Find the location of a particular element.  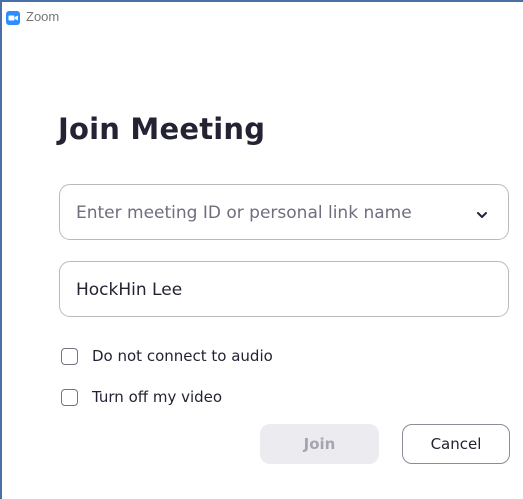

zoom-camera-icon is located at coordinates (13, 18).